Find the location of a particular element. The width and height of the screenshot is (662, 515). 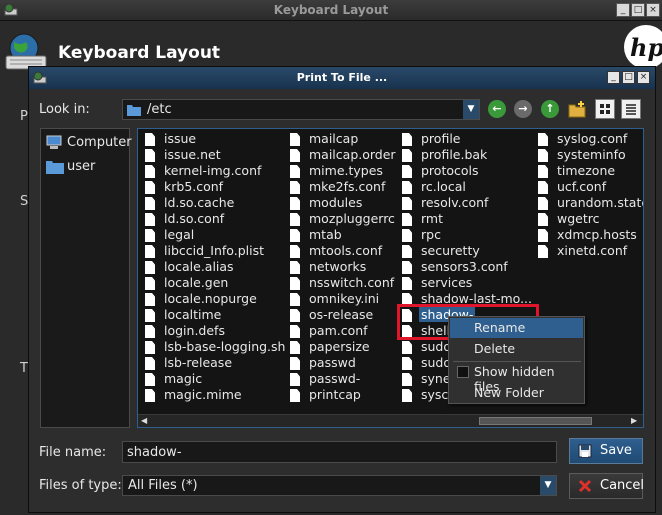

menu-item-rename: Rename is located at coordinates (516, 328).